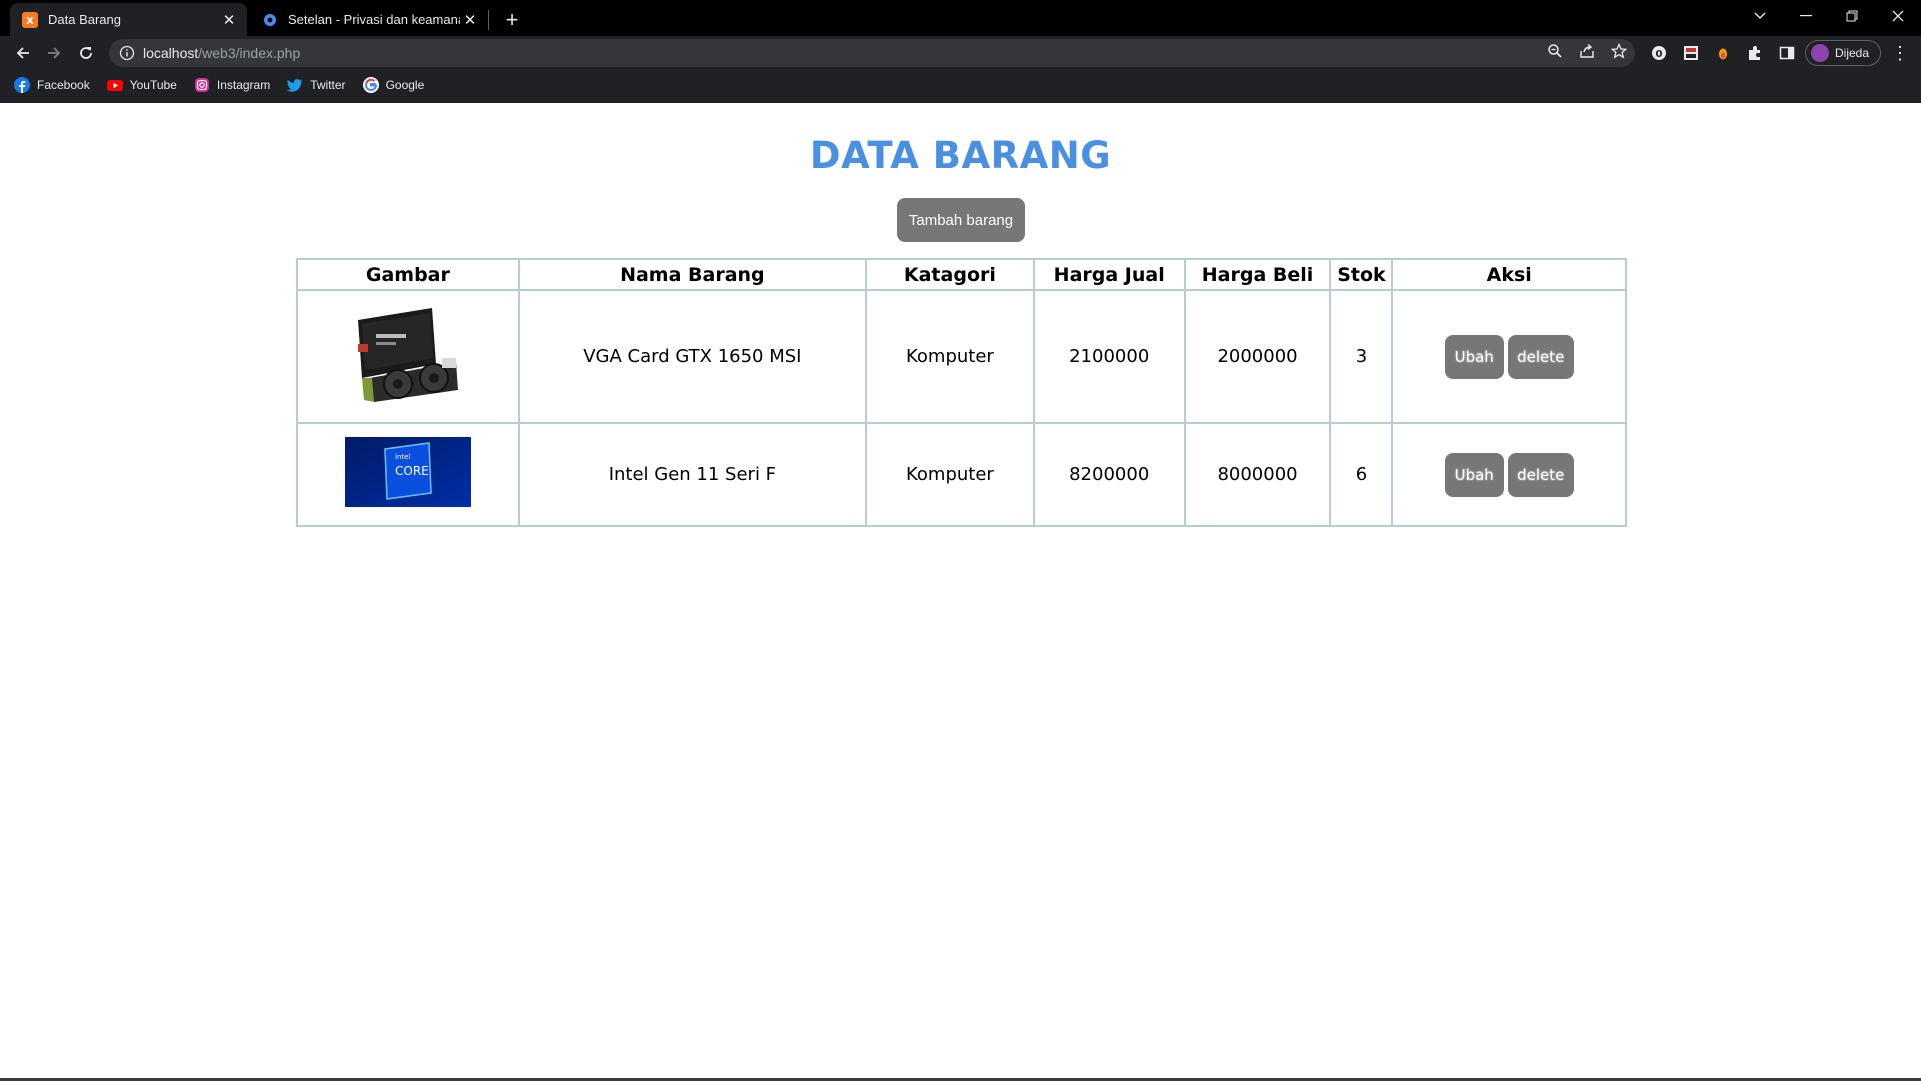 Image resolution: width=1921 pixels, height=1081 pixels. Describe the element at coordinates (22, 85) in the screenshot. I see `facebook-icon` at that location.